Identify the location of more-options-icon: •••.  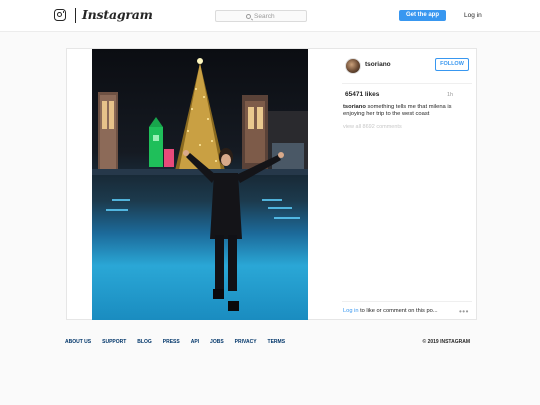
(464, 311).